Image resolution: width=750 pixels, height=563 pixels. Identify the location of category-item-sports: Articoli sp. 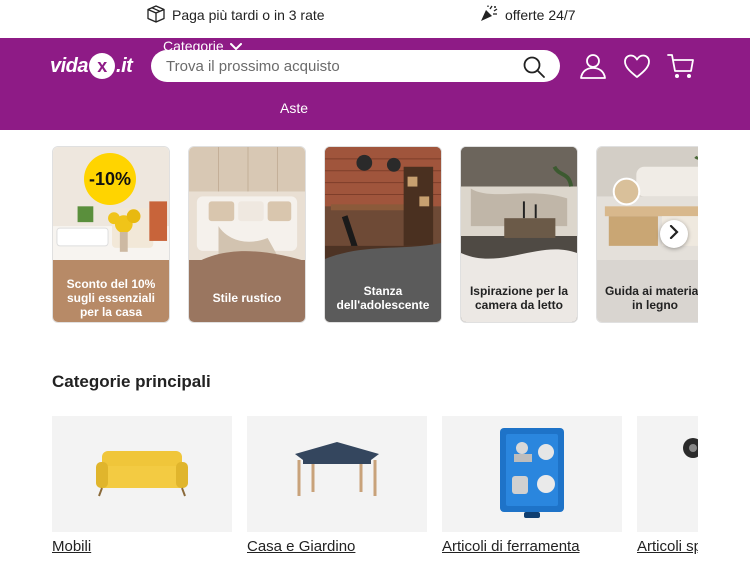
(667, 485).